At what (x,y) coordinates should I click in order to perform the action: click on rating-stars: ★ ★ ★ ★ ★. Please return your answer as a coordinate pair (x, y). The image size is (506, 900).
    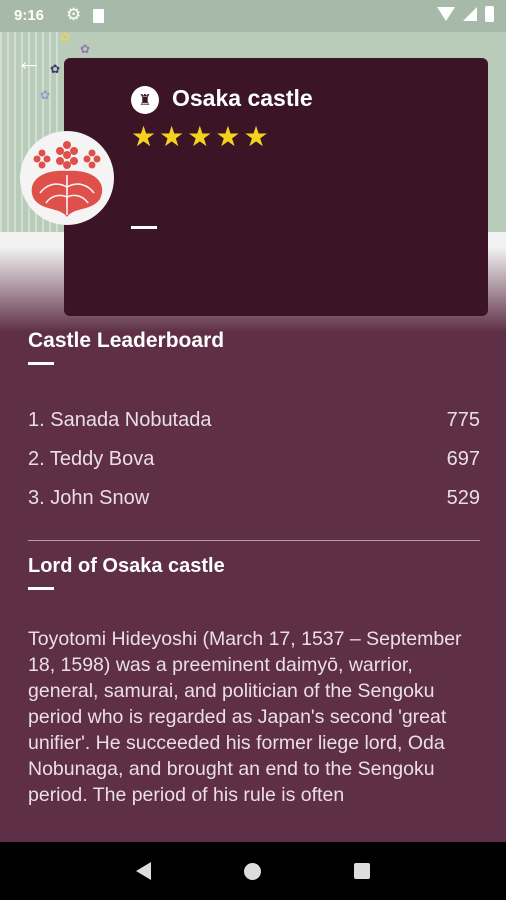
    Looking at the image, I should click on (200, 137).